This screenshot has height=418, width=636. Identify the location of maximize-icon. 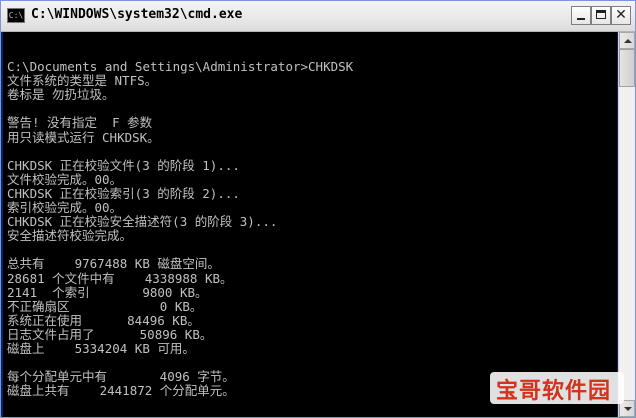
(601, 14).